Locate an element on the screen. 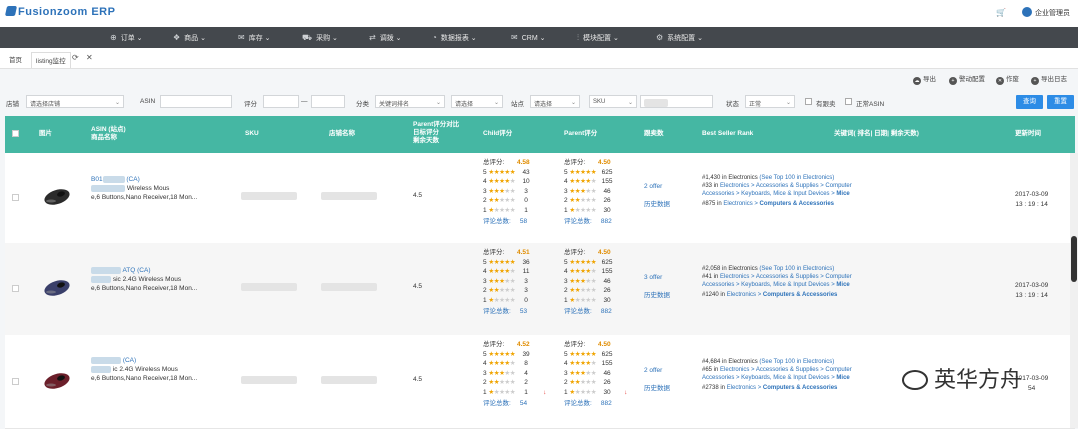  watermark: 英华方舟 is located at coordinates (962, 377).